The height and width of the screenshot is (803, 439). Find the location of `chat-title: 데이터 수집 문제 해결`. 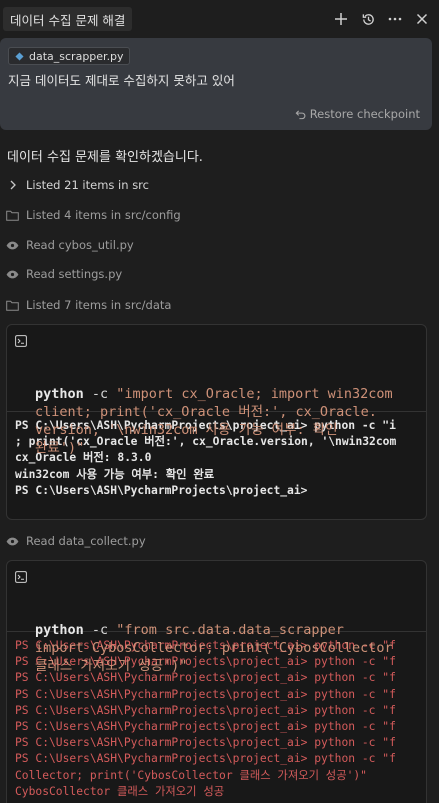

chat-title: 데이터 수집 문제 해결 is located at coordinates (68, 19).